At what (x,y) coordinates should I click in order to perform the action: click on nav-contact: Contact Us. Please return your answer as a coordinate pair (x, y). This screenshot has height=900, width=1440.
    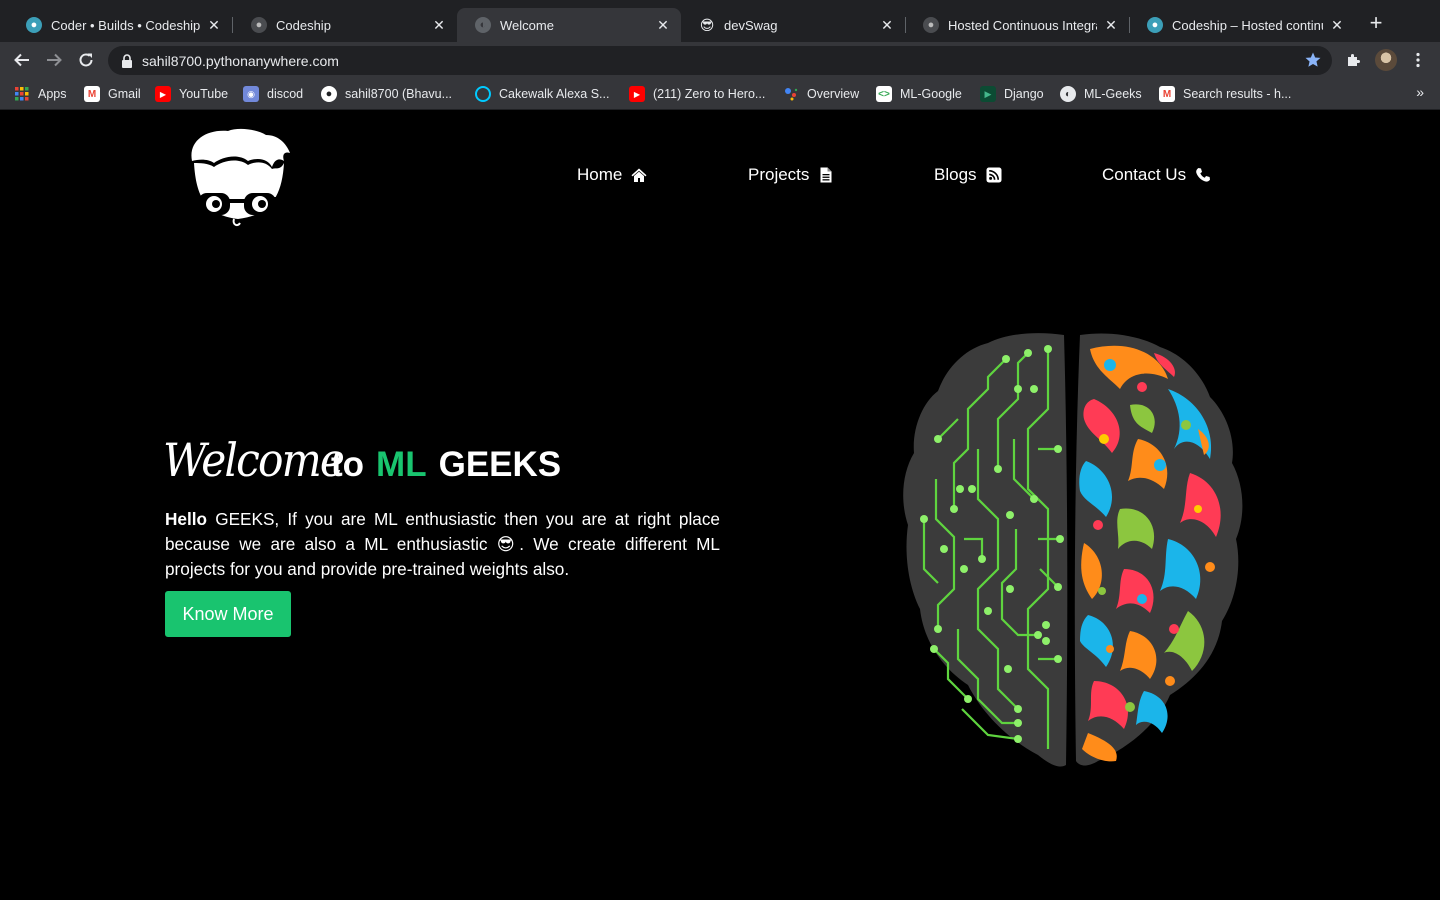
    Looking at the image, I should click on (1156, 175).